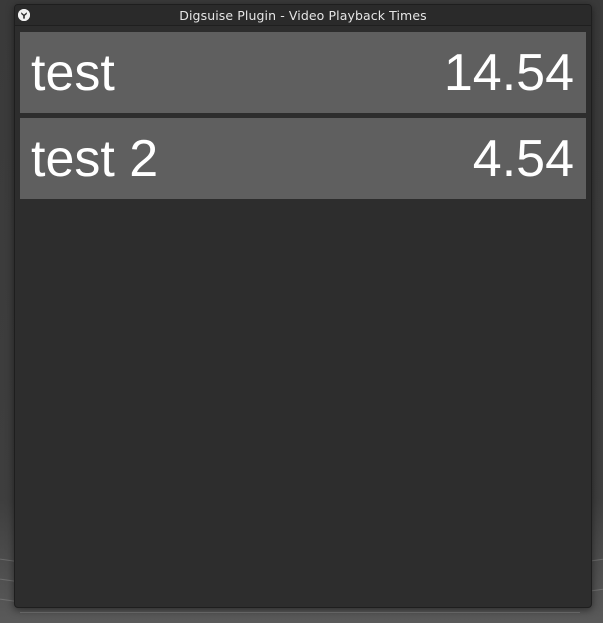  Describe the element at coordinates (303, 158) in the screenshot. I see `list-item: test 2 4.54` at that location.